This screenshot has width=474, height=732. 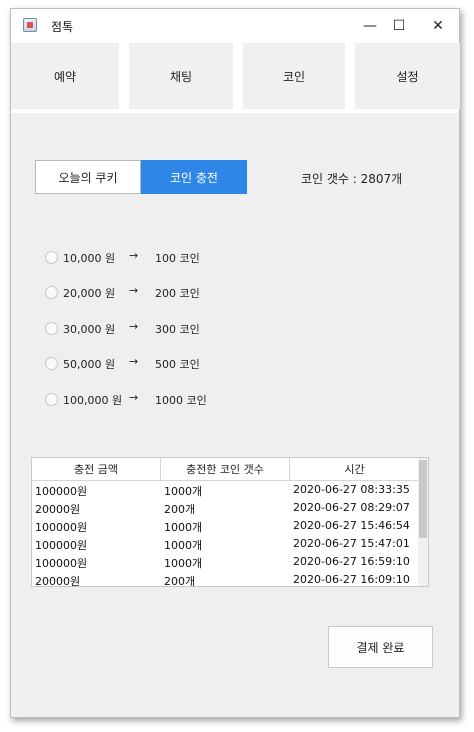 I want to click on table-row: 100000원 1000개 2020-06-27 08:33:35, so click(x=225, y=491).